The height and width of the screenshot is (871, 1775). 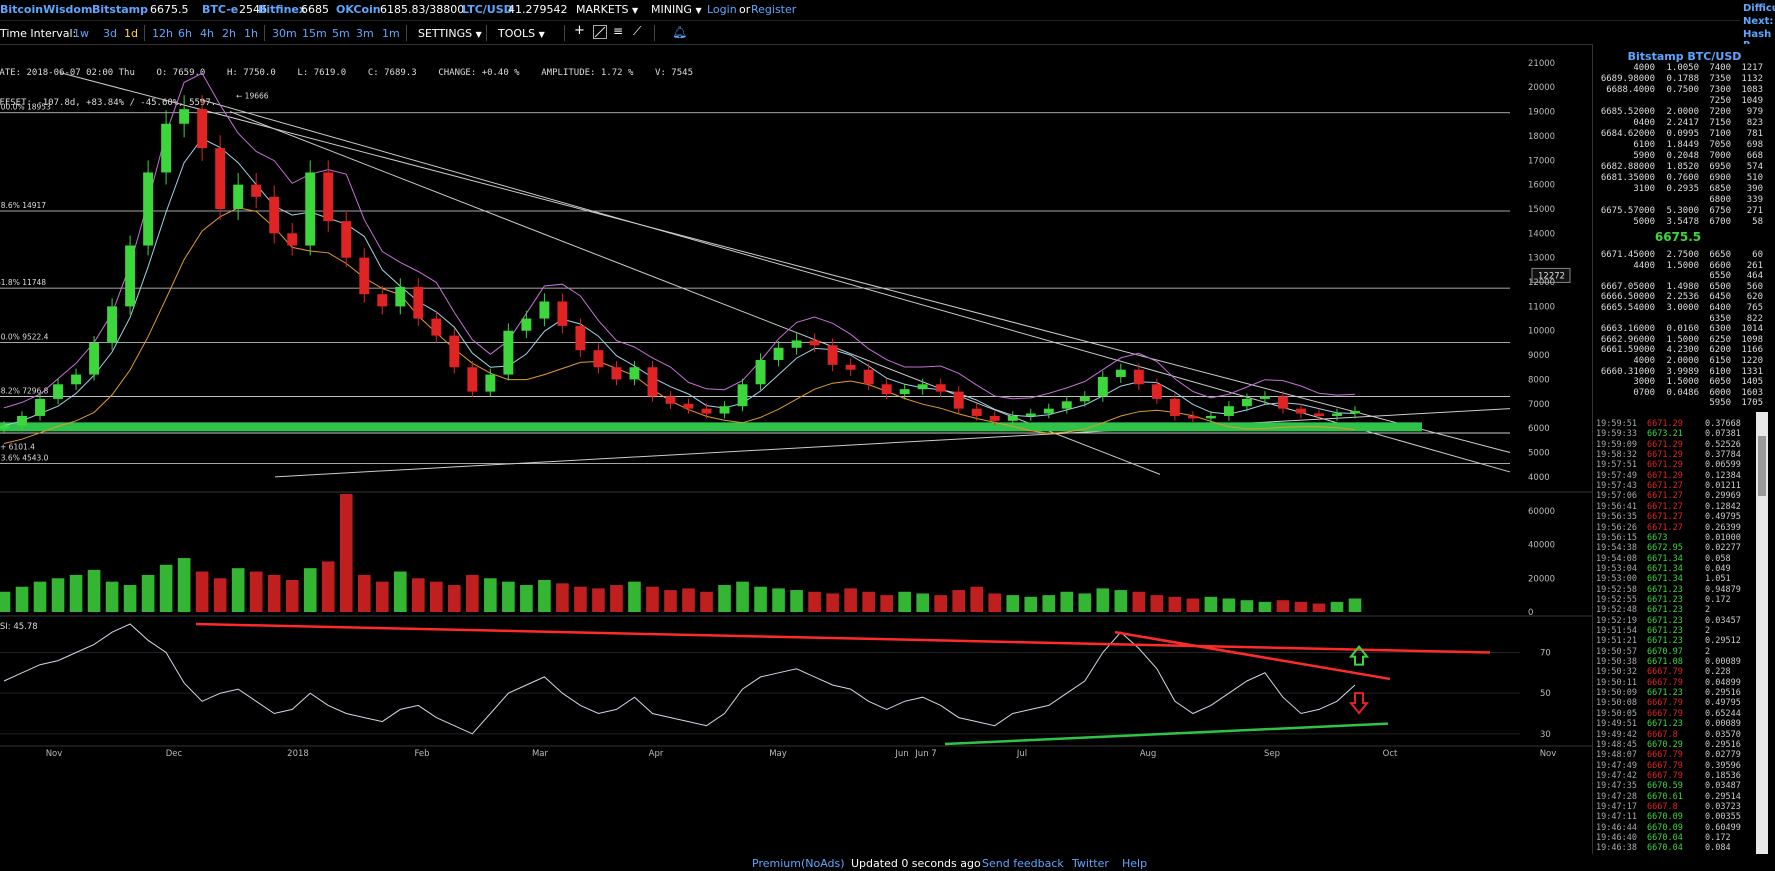 I want to click on volume-tick-label: 20000, so click(x=1541, y=579).